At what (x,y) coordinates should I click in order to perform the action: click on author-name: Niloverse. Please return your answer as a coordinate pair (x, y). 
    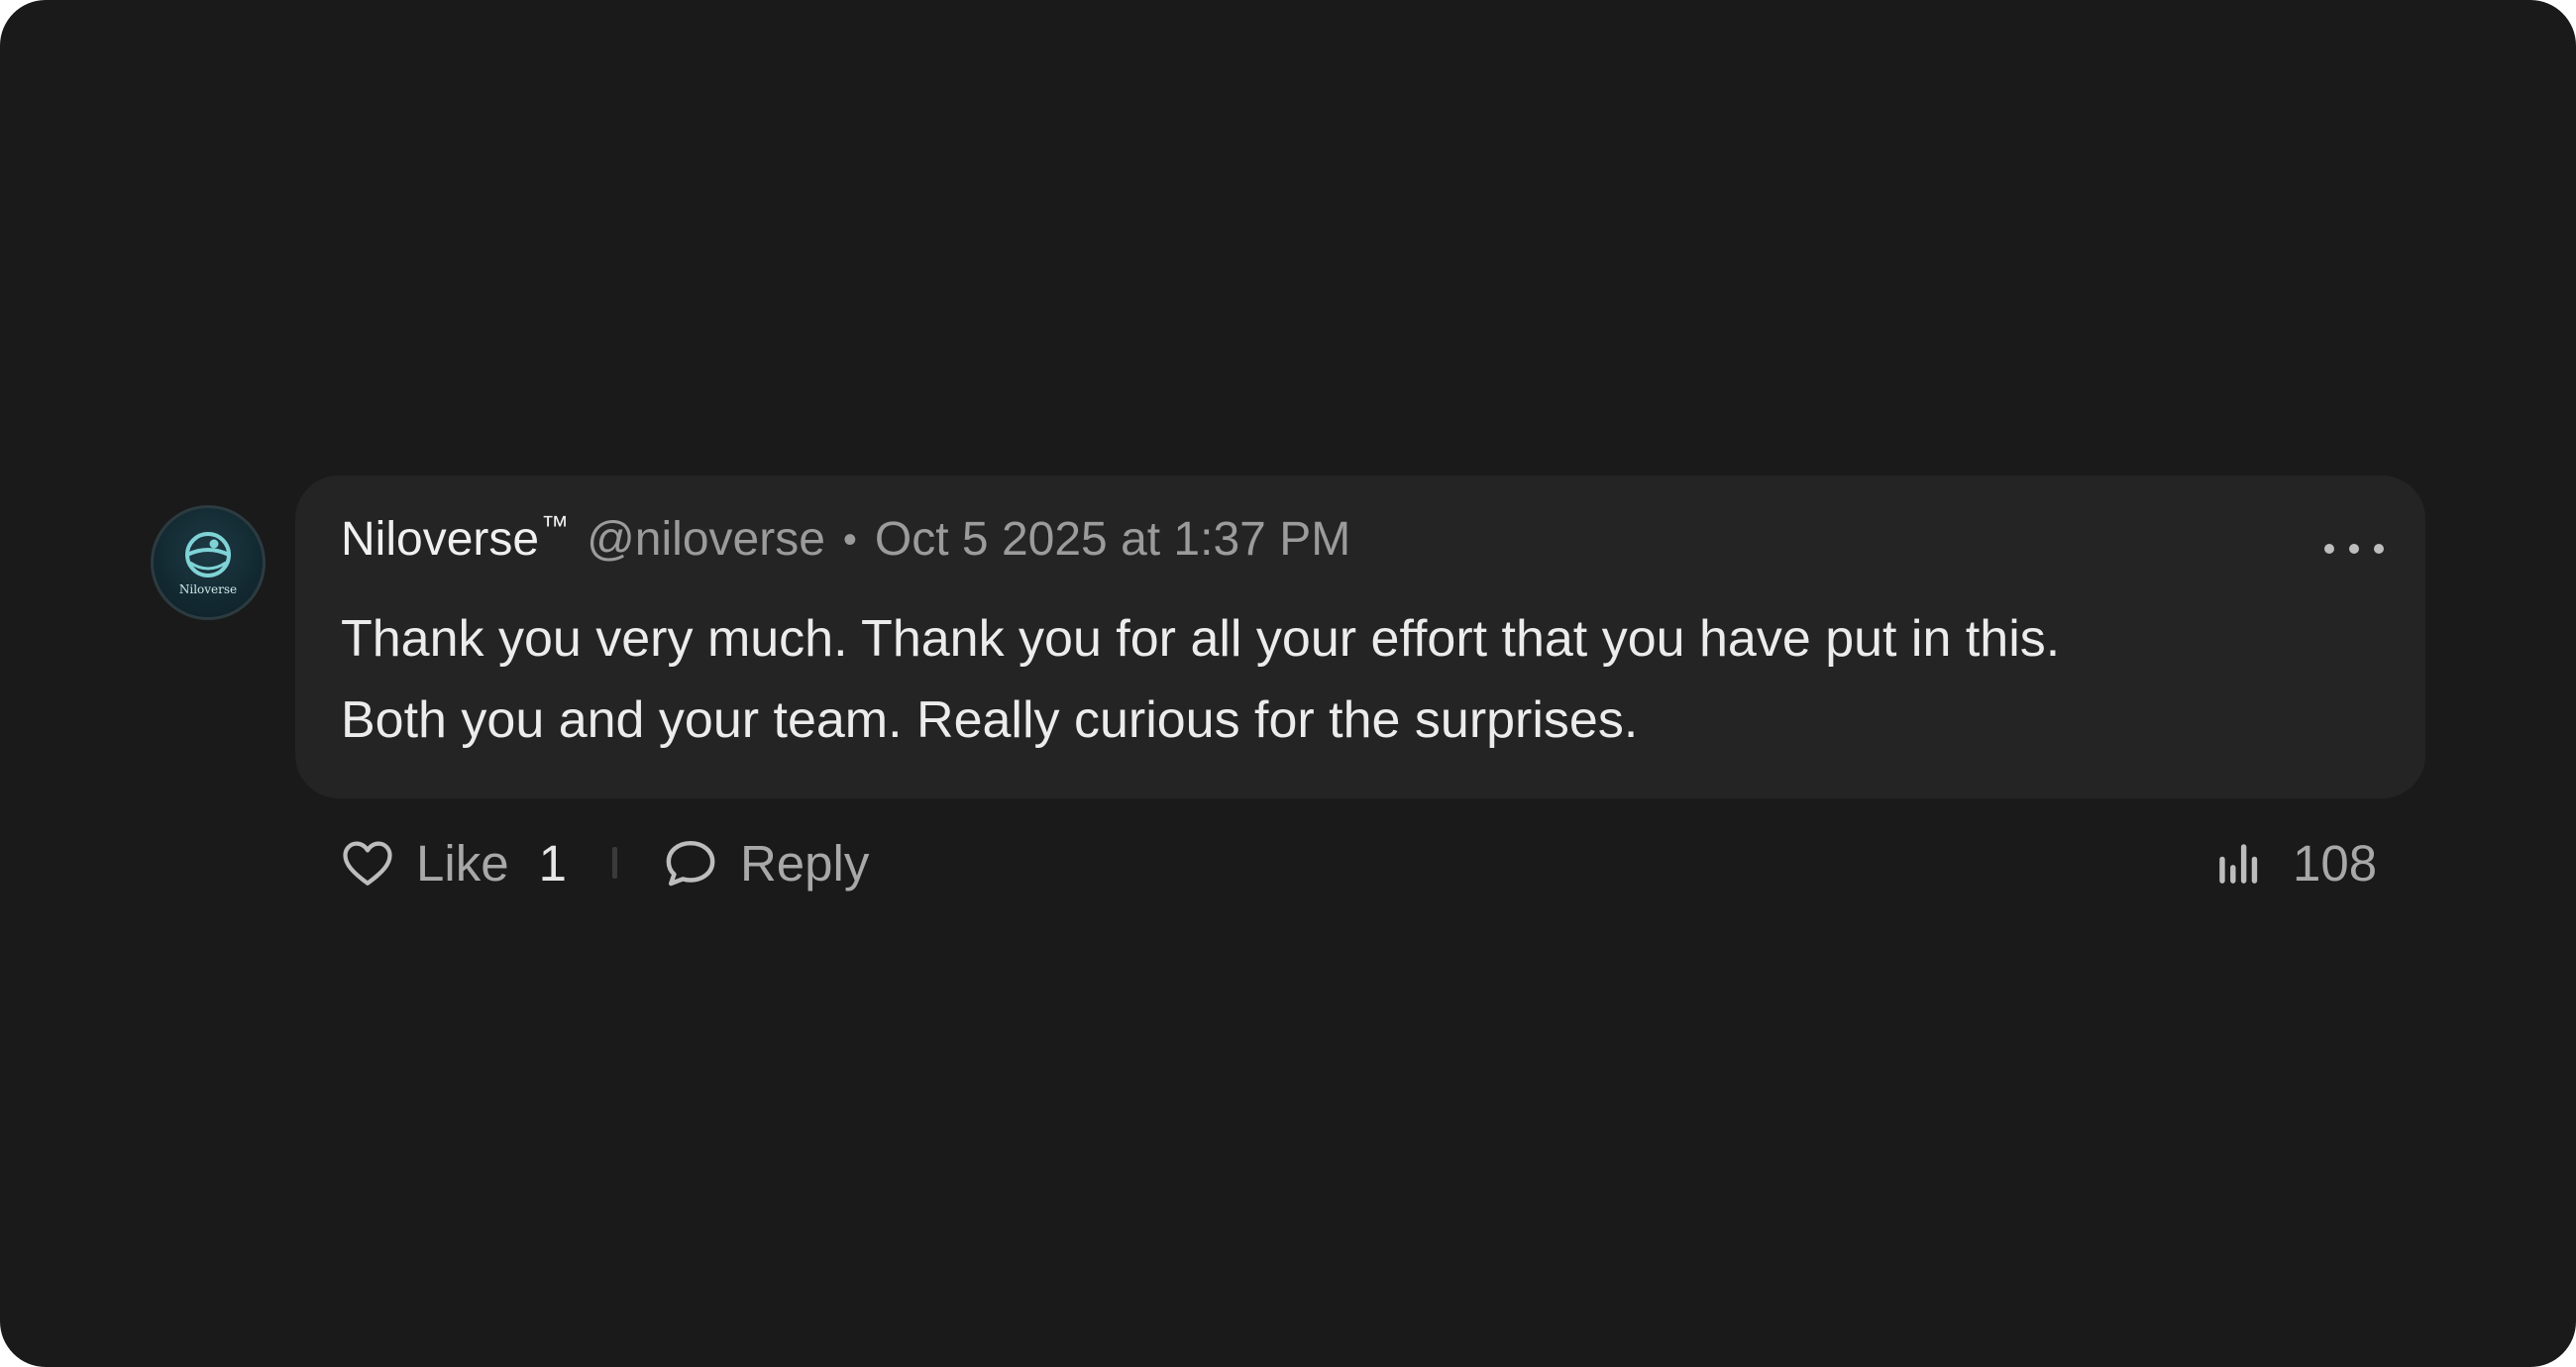
    Looking at the image, I should click on (440, 540).